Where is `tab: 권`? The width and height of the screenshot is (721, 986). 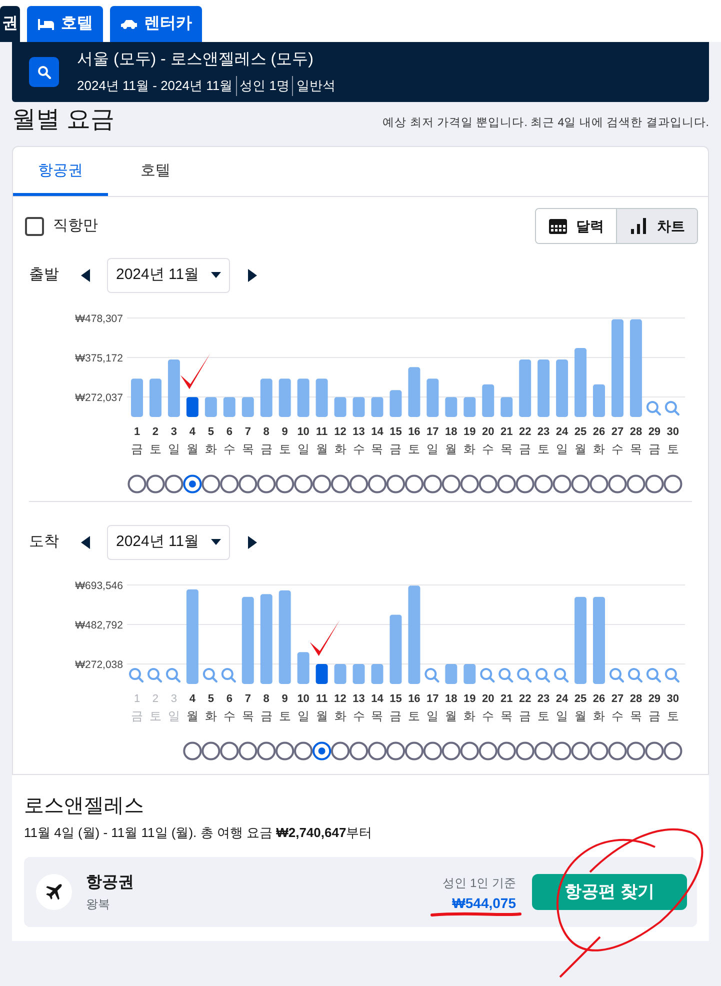 tab: 권 is located at coordinates (10, 24).